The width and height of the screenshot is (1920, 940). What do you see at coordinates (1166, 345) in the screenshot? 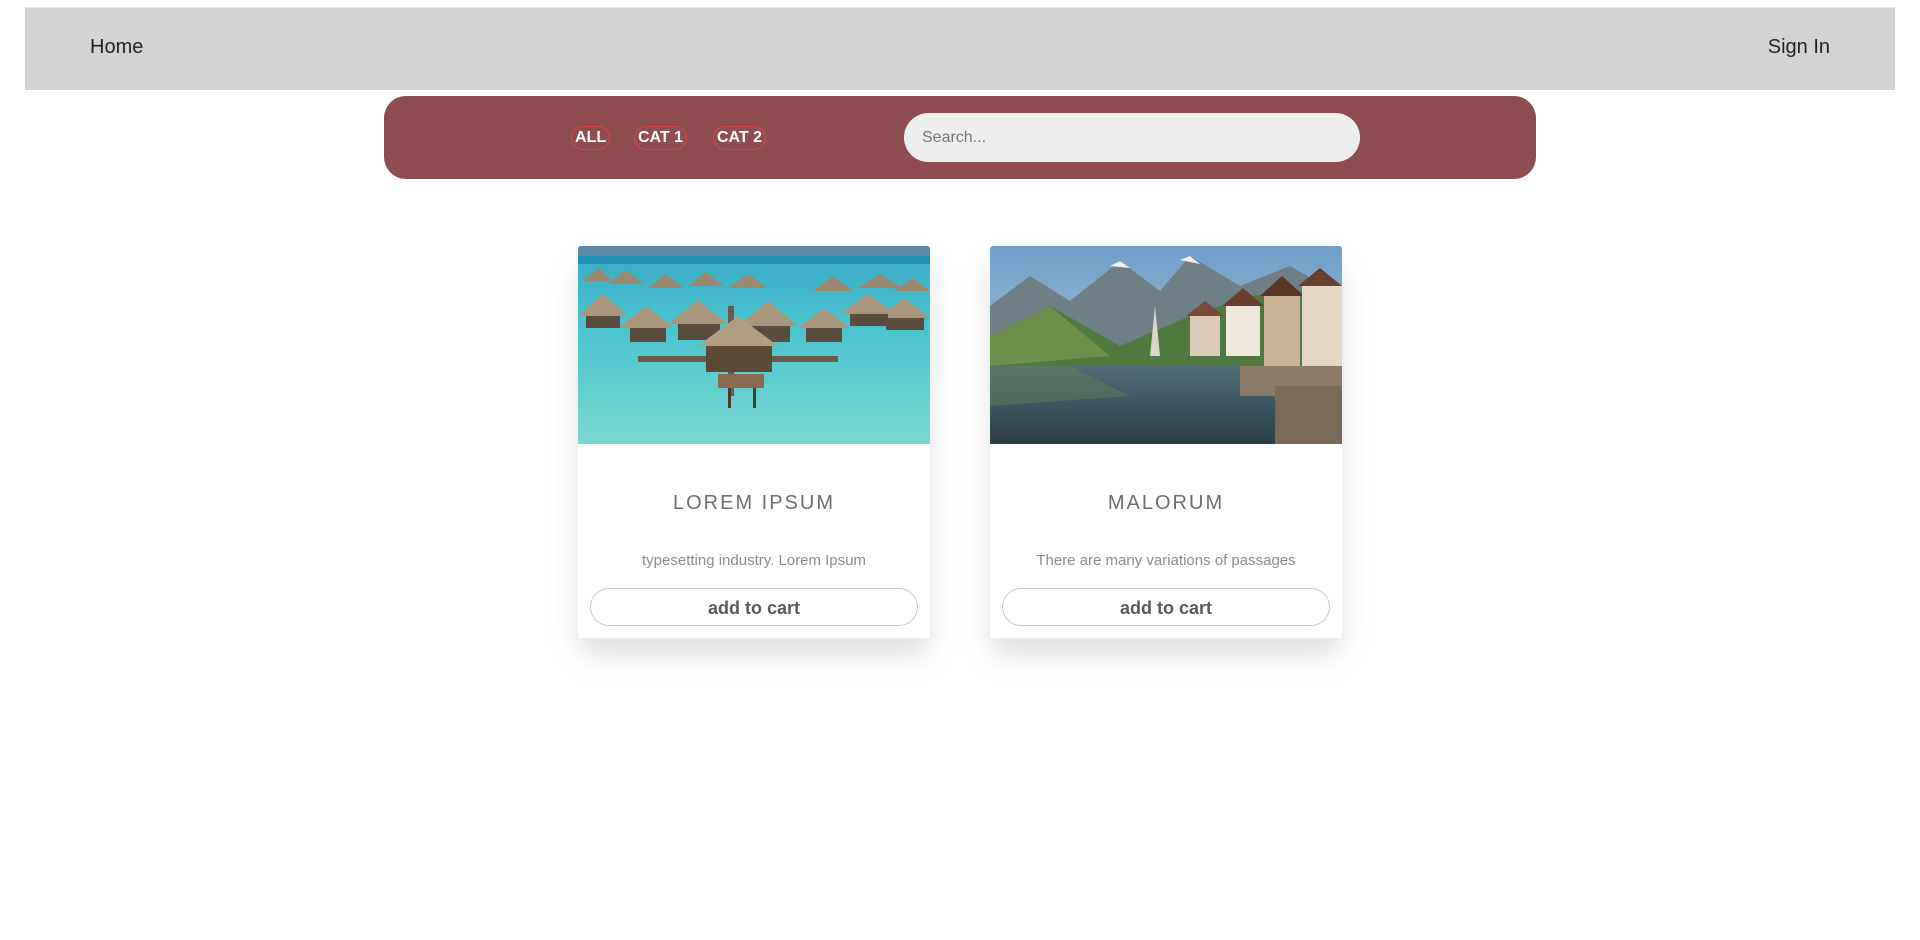
I see `lakeside-village-photo` at bounding box center [1166, 345].